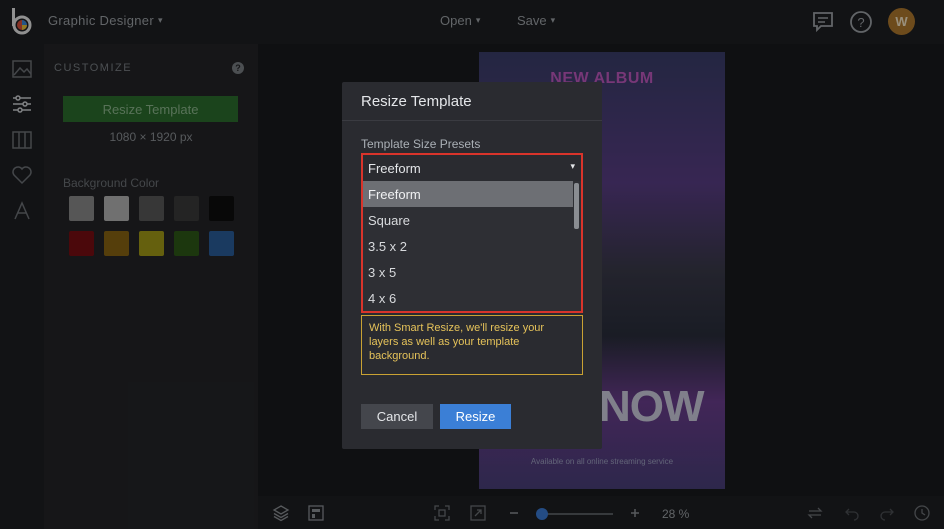 The height and width of the screenshot is (529, 944). Describe the element at coordinates (416, 101) in the screenshot. I see `dialog-title: Resize Template` at that location.